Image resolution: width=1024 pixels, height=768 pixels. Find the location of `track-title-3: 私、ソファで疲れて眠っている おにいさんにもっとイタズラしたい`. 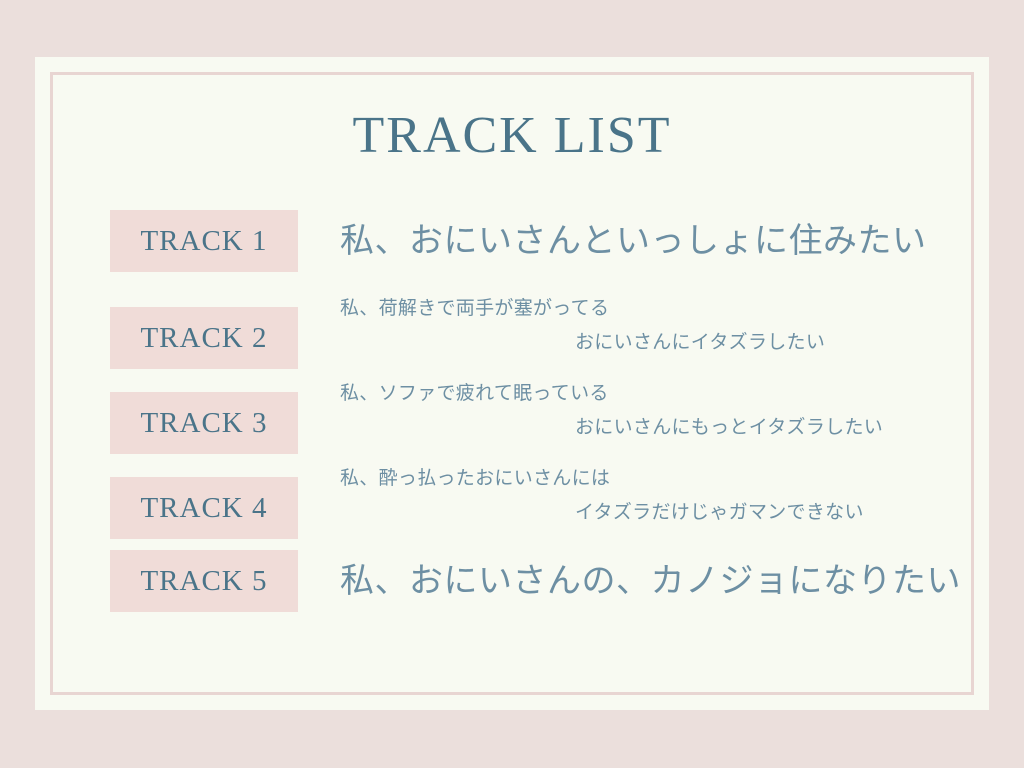

track-title-3: 私、ソファで疲れて眠っている おにいさんにもっとイタズラしたい is located at coordinates (640, 410).